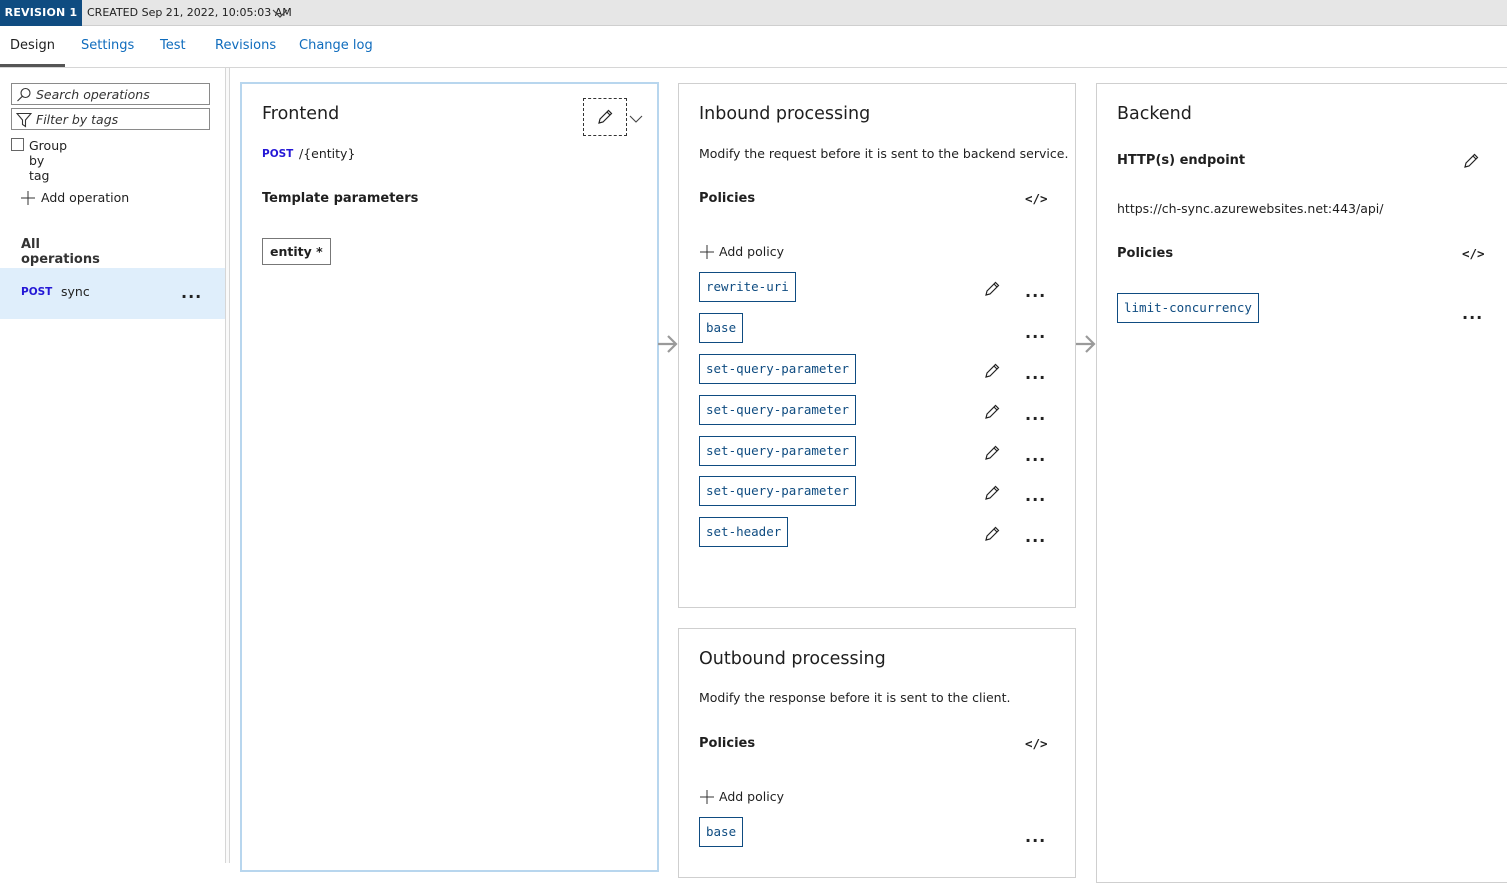  What do you see at coordinates (60, 252) in the screenshot?
I see `all-operations-item: All operations` at bounding box center [60, 252].